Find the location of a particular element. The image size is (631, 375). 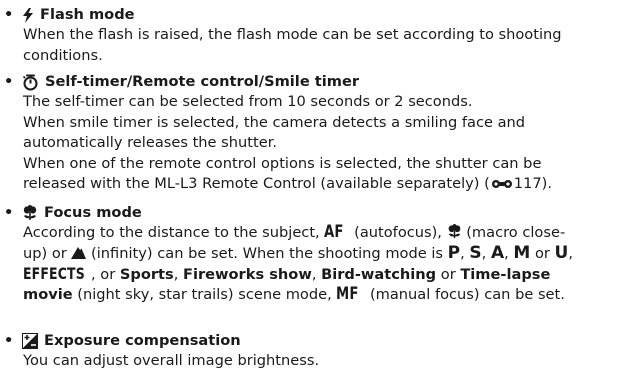

page-reference: 117 is located at coordinates (528, 183).